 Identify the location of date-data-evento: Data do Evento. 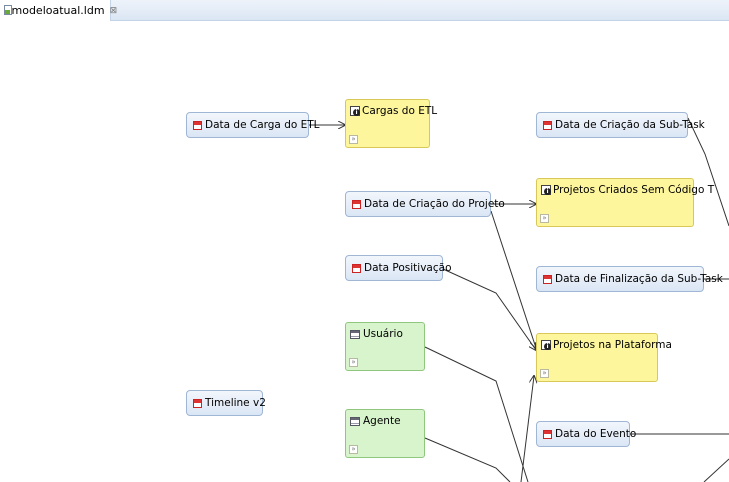
(586, 434).